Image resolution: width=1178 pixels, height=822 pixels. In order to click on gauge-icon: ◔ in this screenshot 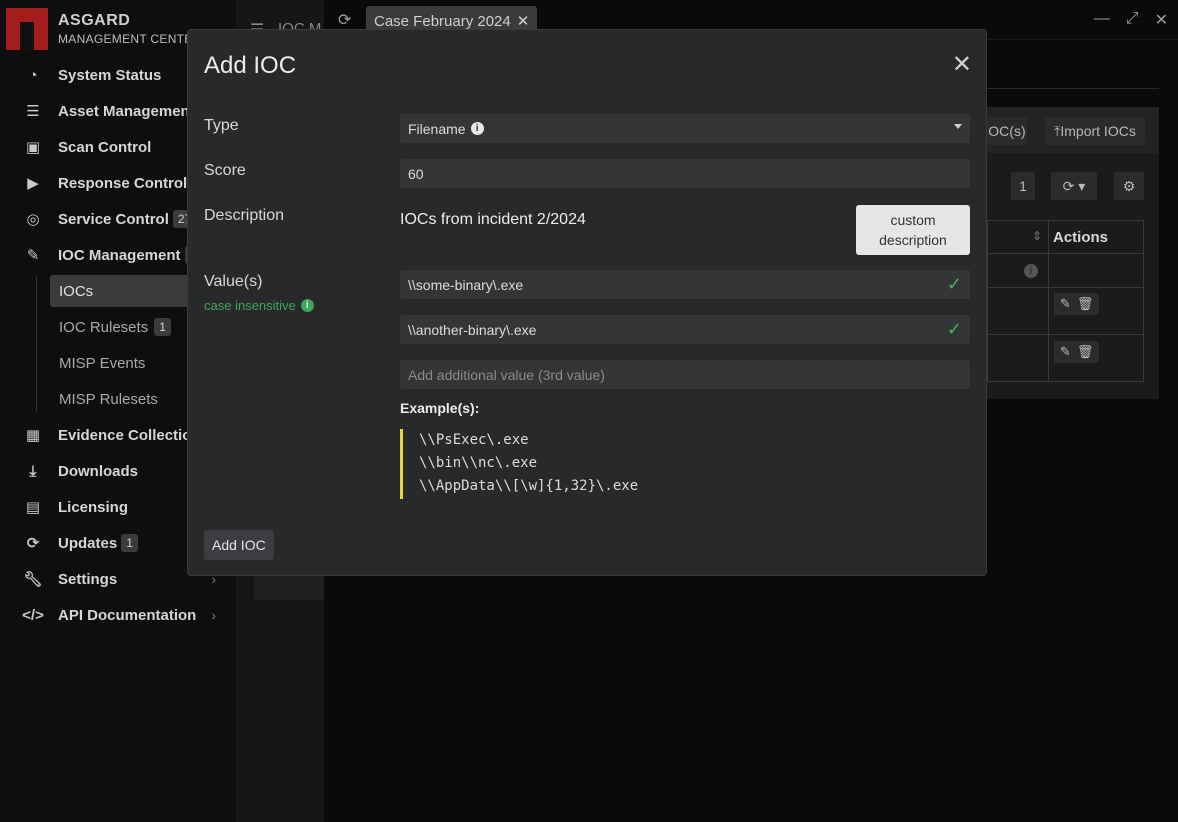, I will do `click(33, 75)`.